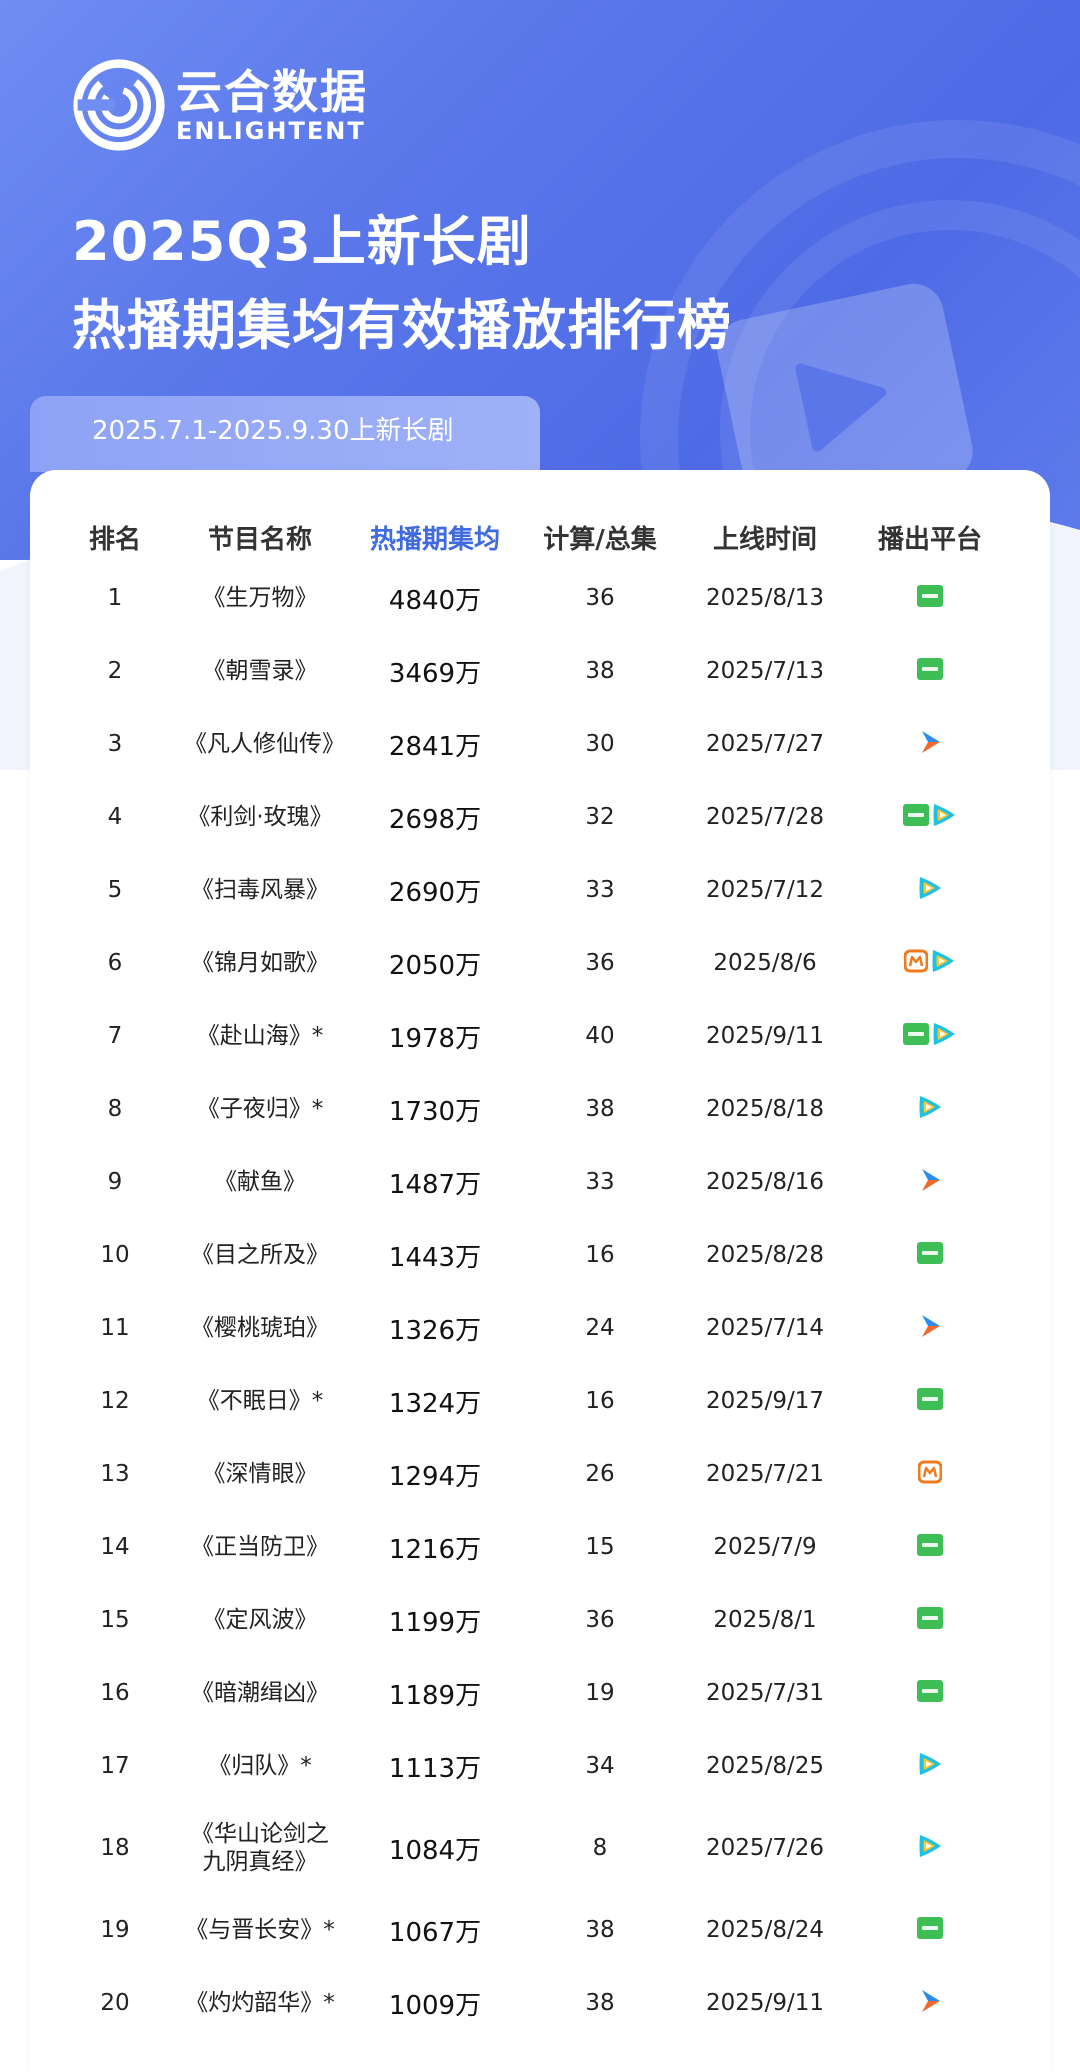  Describe the element at coordinates (555, 1474) in the screenshot. I see `table-row: 13 《深情眼》 1294万 26 2025/7/21` at that location.